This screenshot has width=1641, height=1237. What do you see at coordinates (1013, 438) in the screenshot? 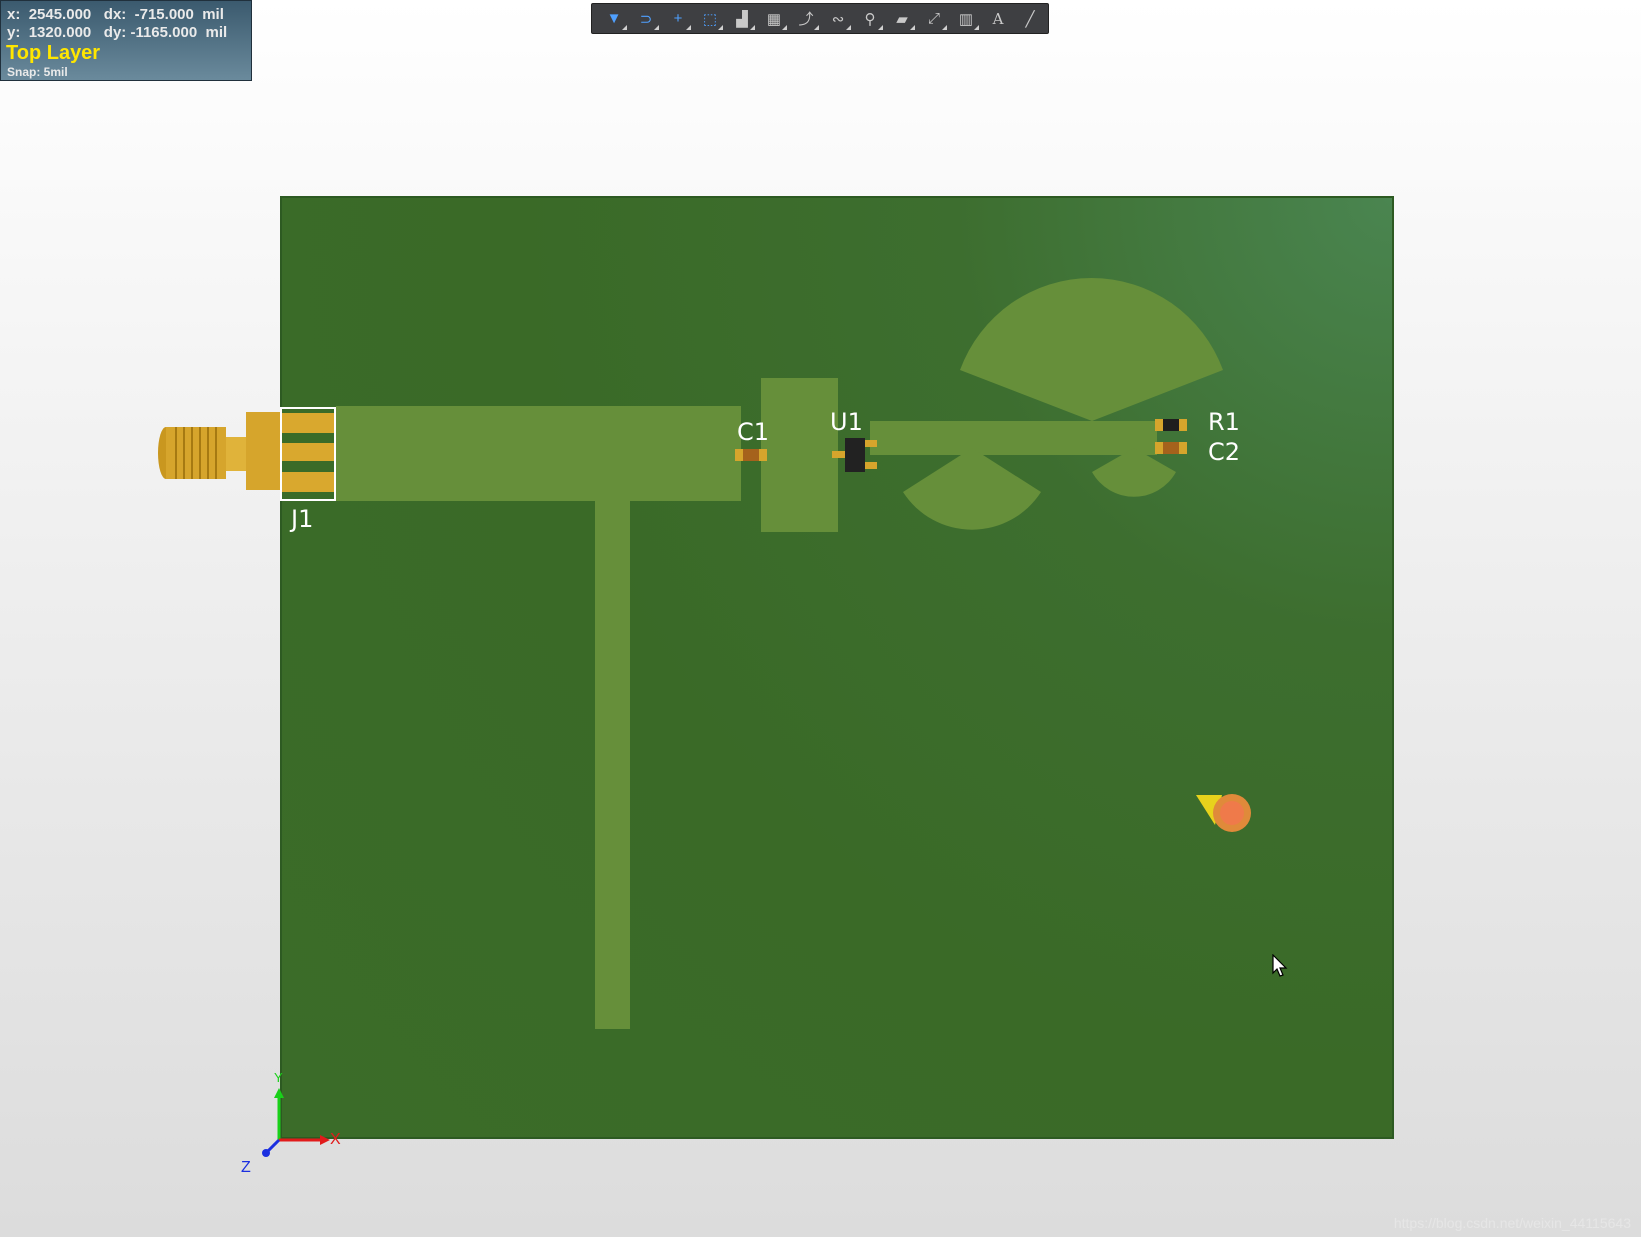
I see `copper-thin-trace` at bounding box center [1013, 438].